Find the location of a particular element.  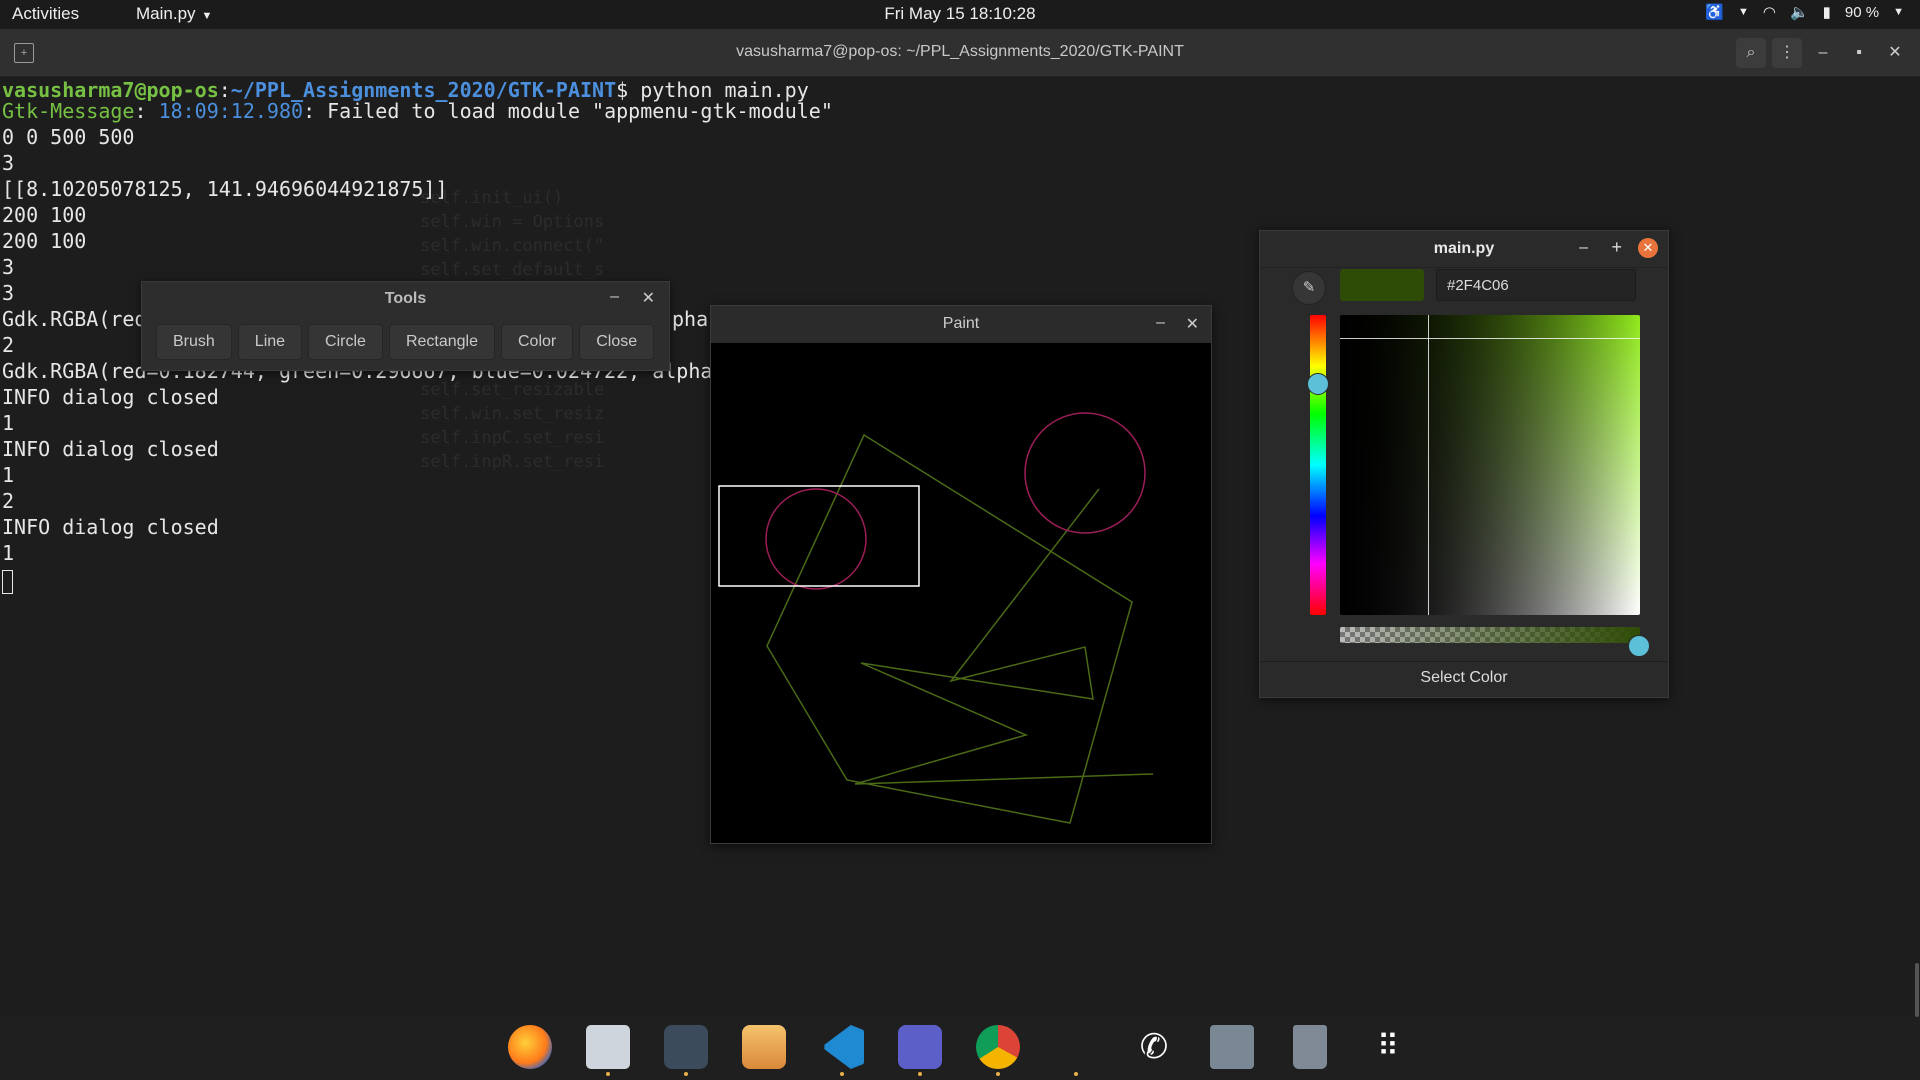

volume-icon: 🔈 is located at coordinates (1799, 12).